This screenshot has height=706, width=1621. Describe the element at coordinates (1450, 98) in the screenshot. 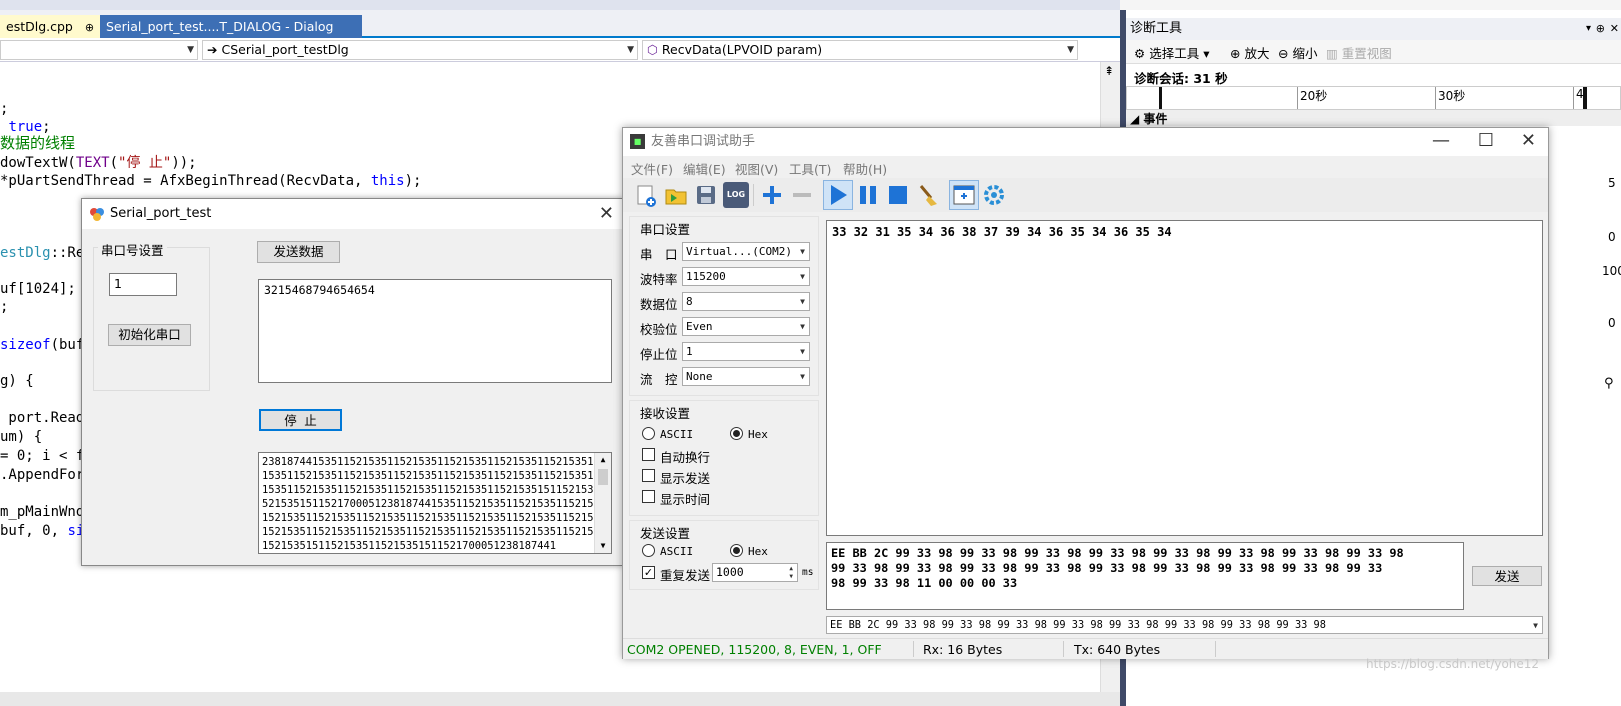

I see `timeline-tick: 30秒` at that location.